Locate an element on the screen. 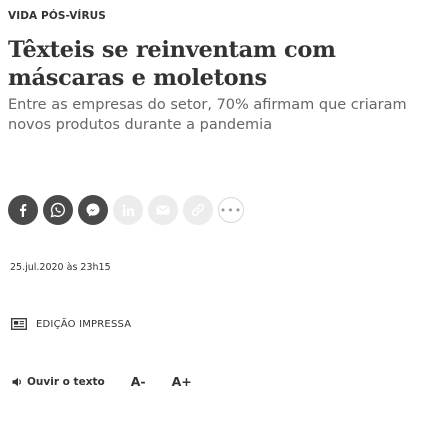  share-bar: ••• is located at coordinates (126, 210).